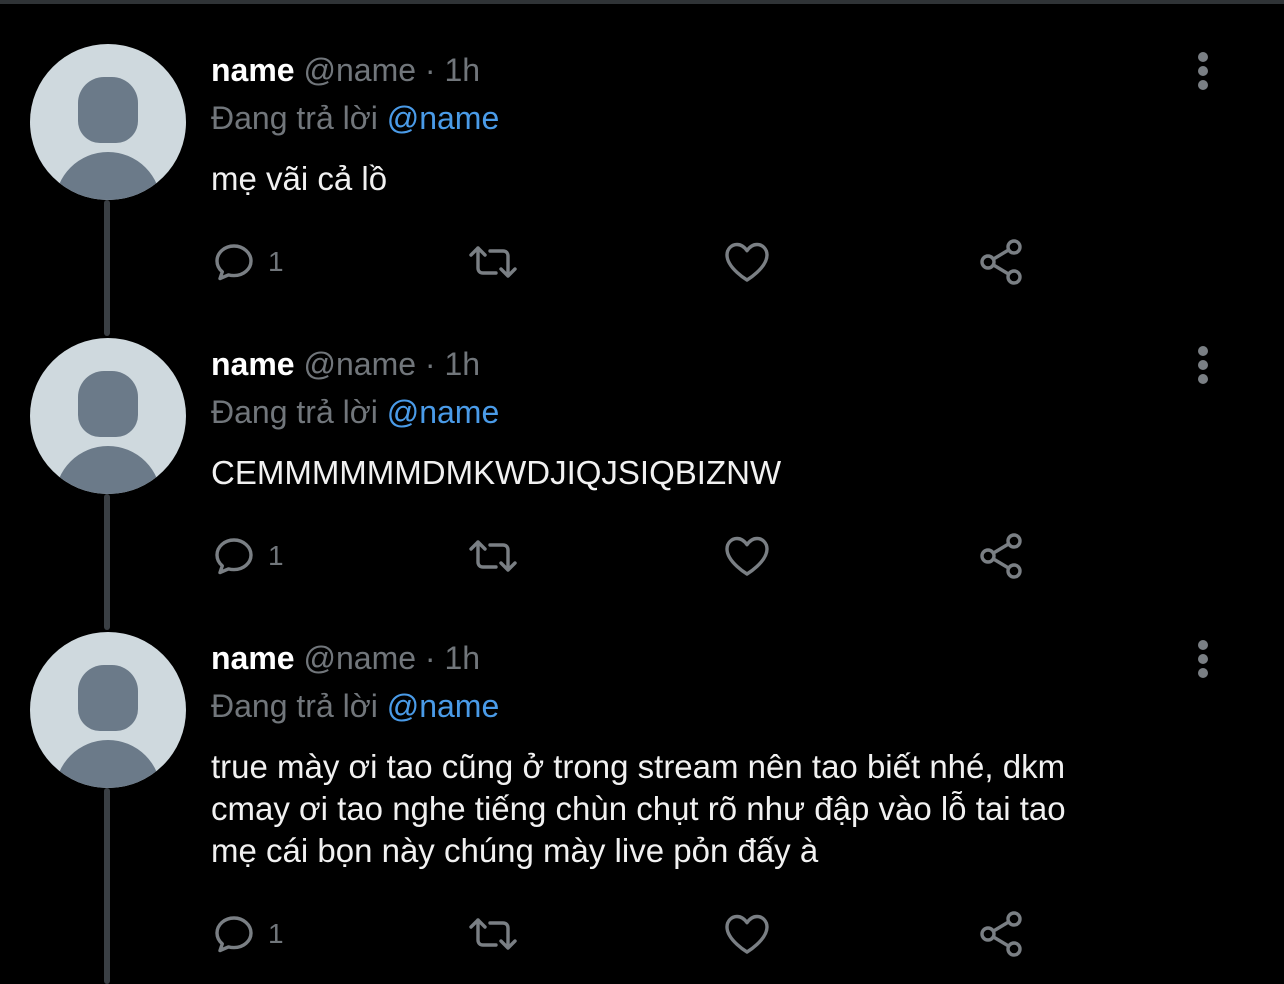 The image size is (1284, 984). I want to click on tweet-text-line: mẹ vãi cả lồ, so click(299, 178).